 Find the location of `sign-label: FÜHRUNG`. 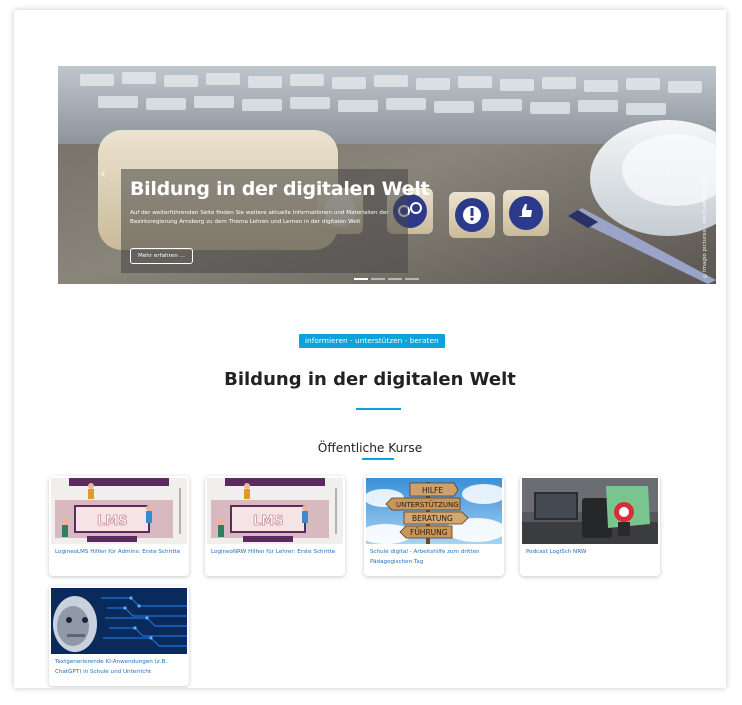

sign-label: FÜHRUNG is located at coordinates (429, 532).